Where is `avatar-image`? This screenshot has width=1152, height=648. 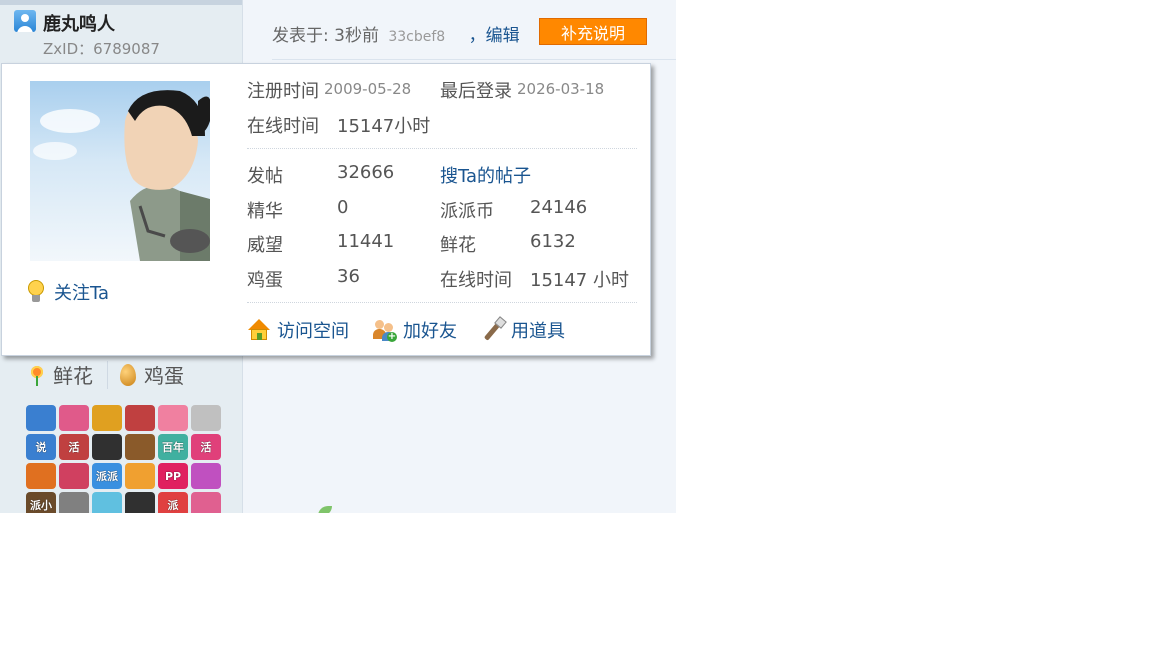 avatar-image is located at coordinates (121, 175).